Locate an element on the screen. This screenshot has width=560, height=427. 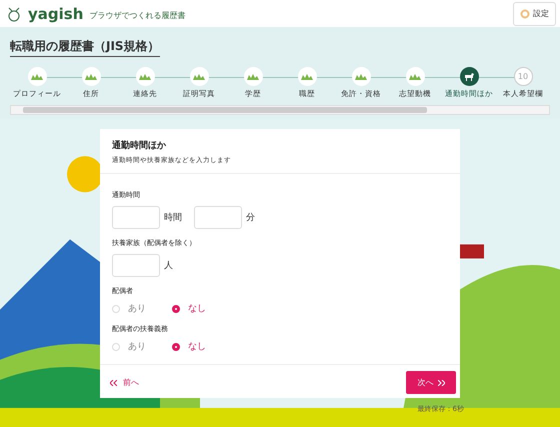
double-left-chevron-icon is located at coordinates (113, 383).